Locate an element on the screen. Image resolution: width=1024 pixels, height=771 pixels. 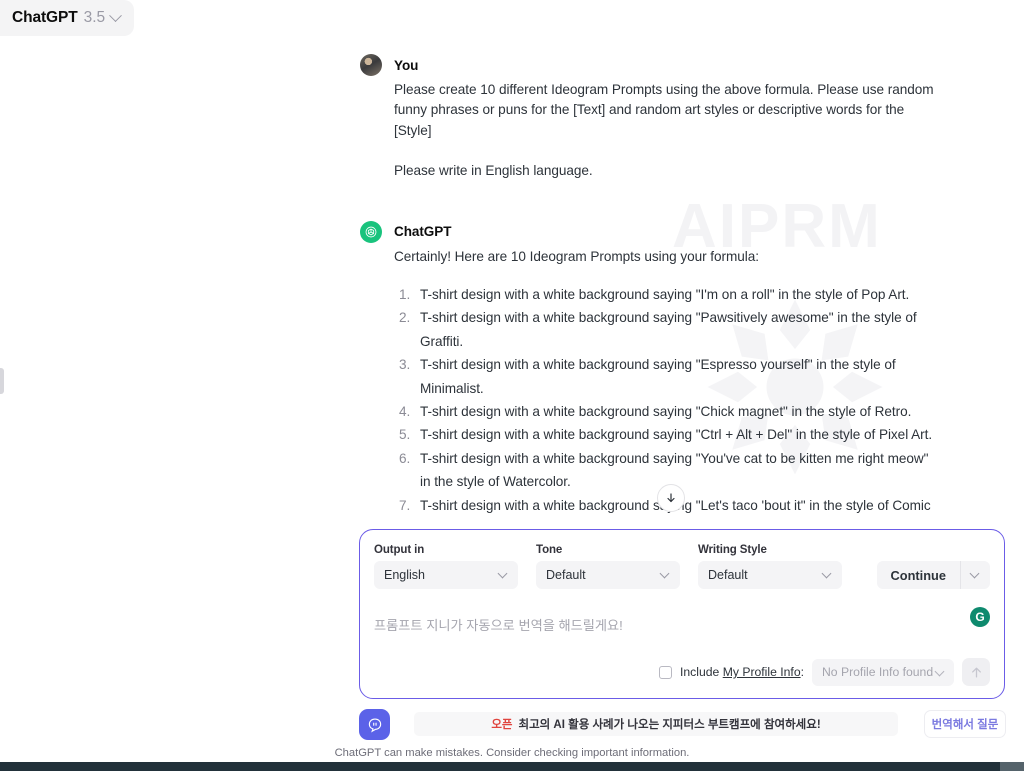
output-in-select: English is located at coordinates (446, 575).